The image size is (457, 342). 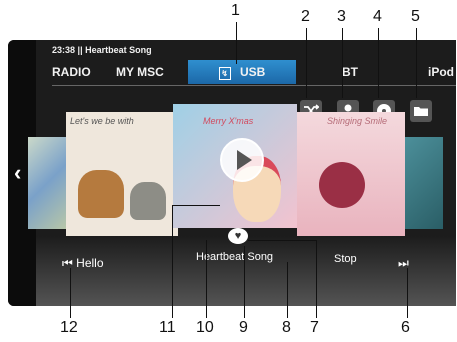 I want to click on callout-5: 5, so click(x=415, y=16).